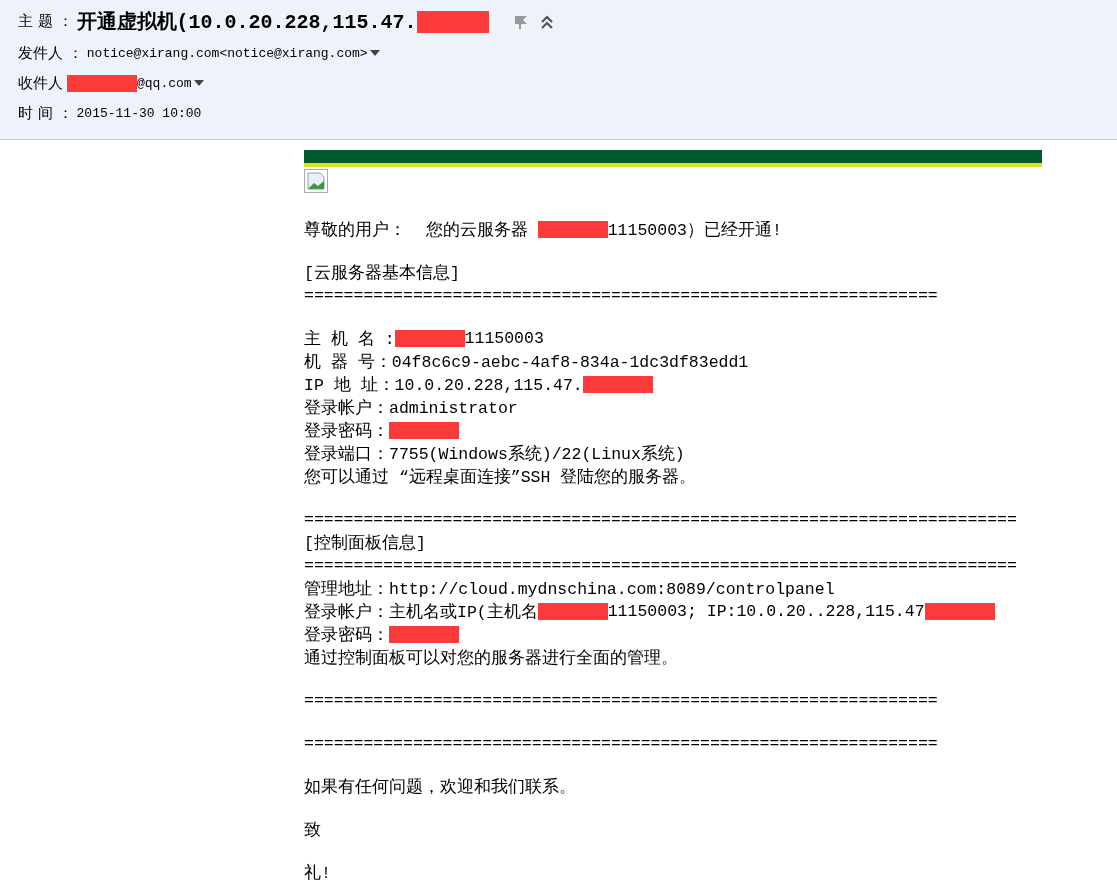 The image size is (1117, 885). Describe the element at coordinates (349, 339) in the screenshot. I see `body-text: 主 机 名 :` at that location.